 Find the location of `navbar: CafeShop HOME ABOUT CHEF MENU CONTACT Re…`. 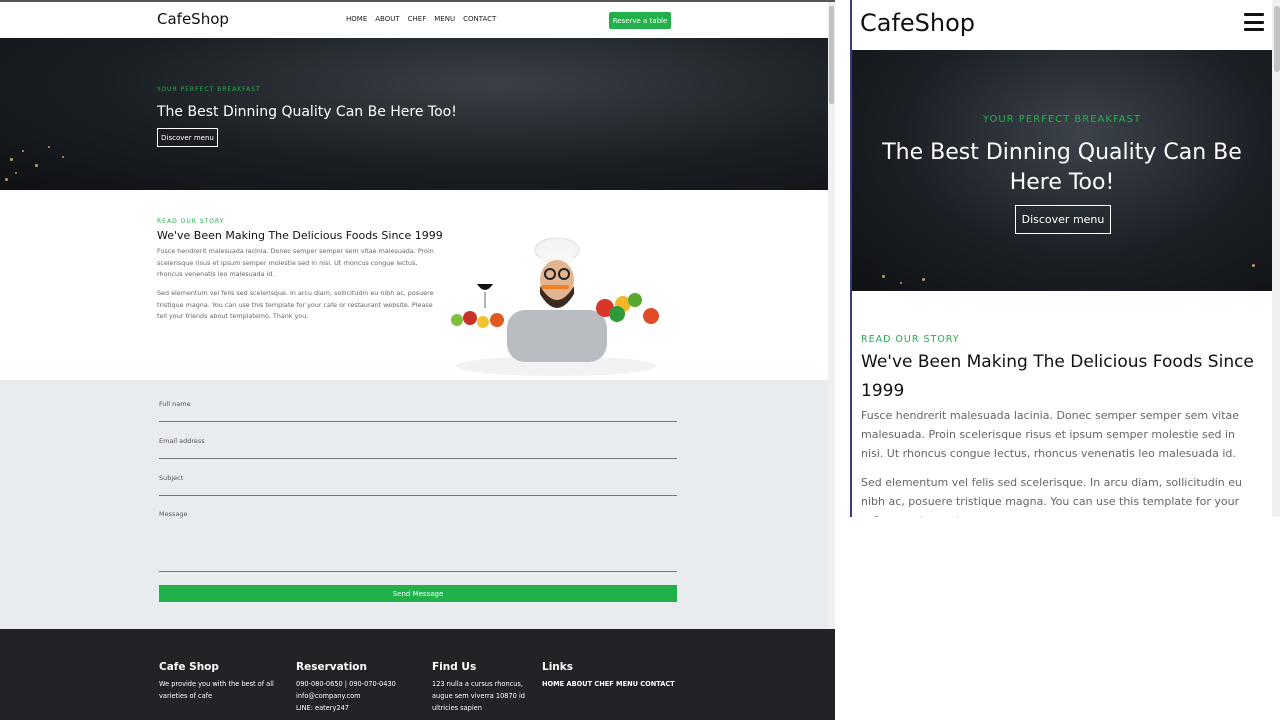

navbar: CafeShop HOME ABOUT CHEF MENU CONTACT Re… is located at coordinates (414, 20).